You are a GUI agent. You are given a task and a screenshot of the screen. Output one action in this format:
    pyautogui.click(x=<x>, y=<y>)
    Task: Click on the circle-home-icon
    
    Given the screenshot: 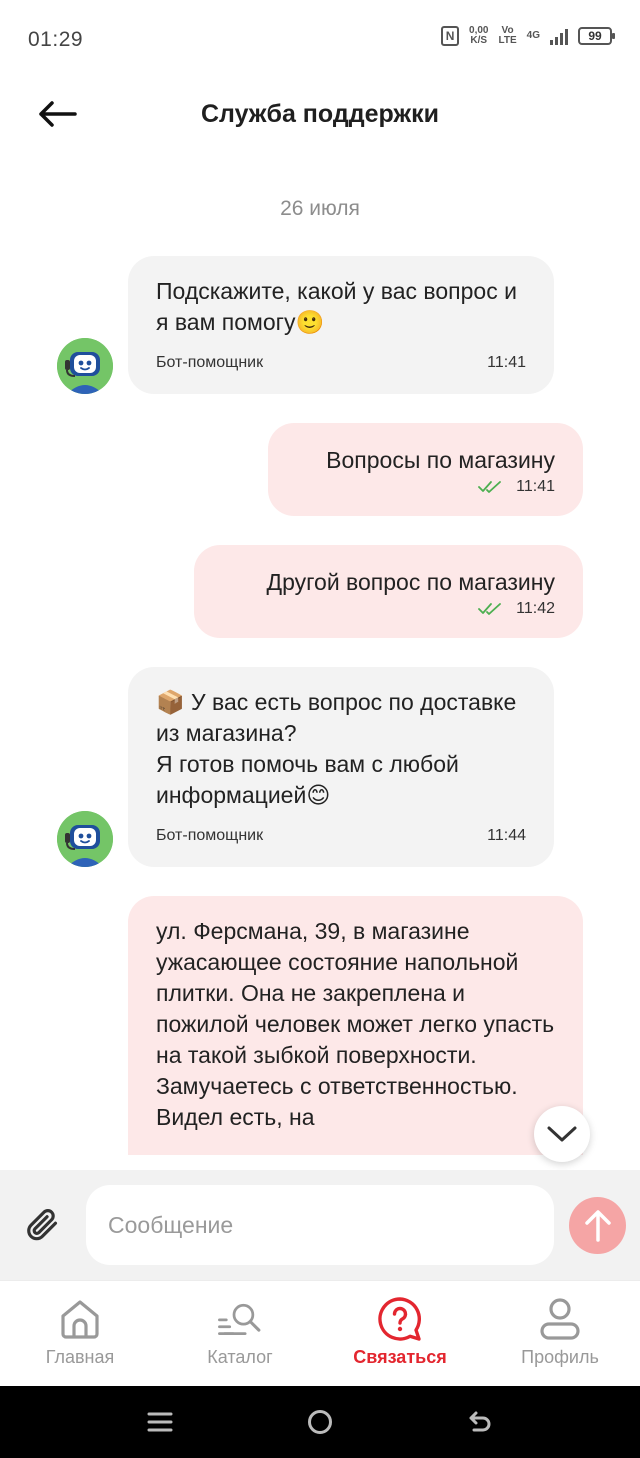 What is the action you would take?
    pyautogui.click(x=320, y=1422)
    